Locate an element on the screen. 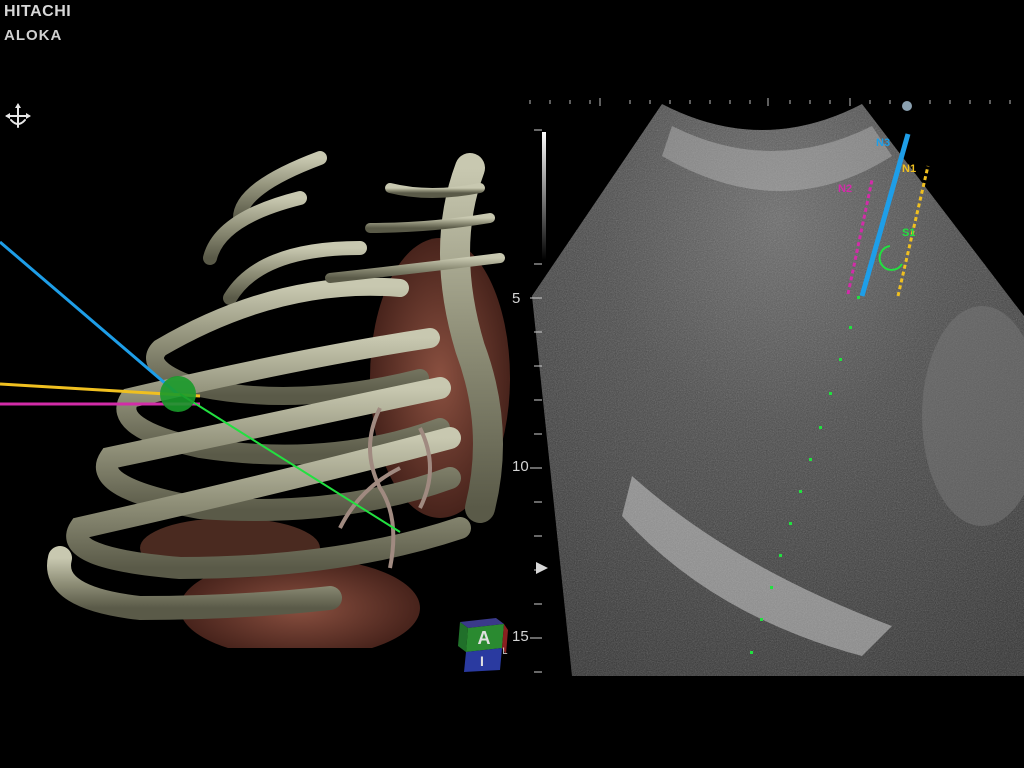 This screenshot has width=1024, height=768. cube-face-front: A is located at coordinates (484, 638).